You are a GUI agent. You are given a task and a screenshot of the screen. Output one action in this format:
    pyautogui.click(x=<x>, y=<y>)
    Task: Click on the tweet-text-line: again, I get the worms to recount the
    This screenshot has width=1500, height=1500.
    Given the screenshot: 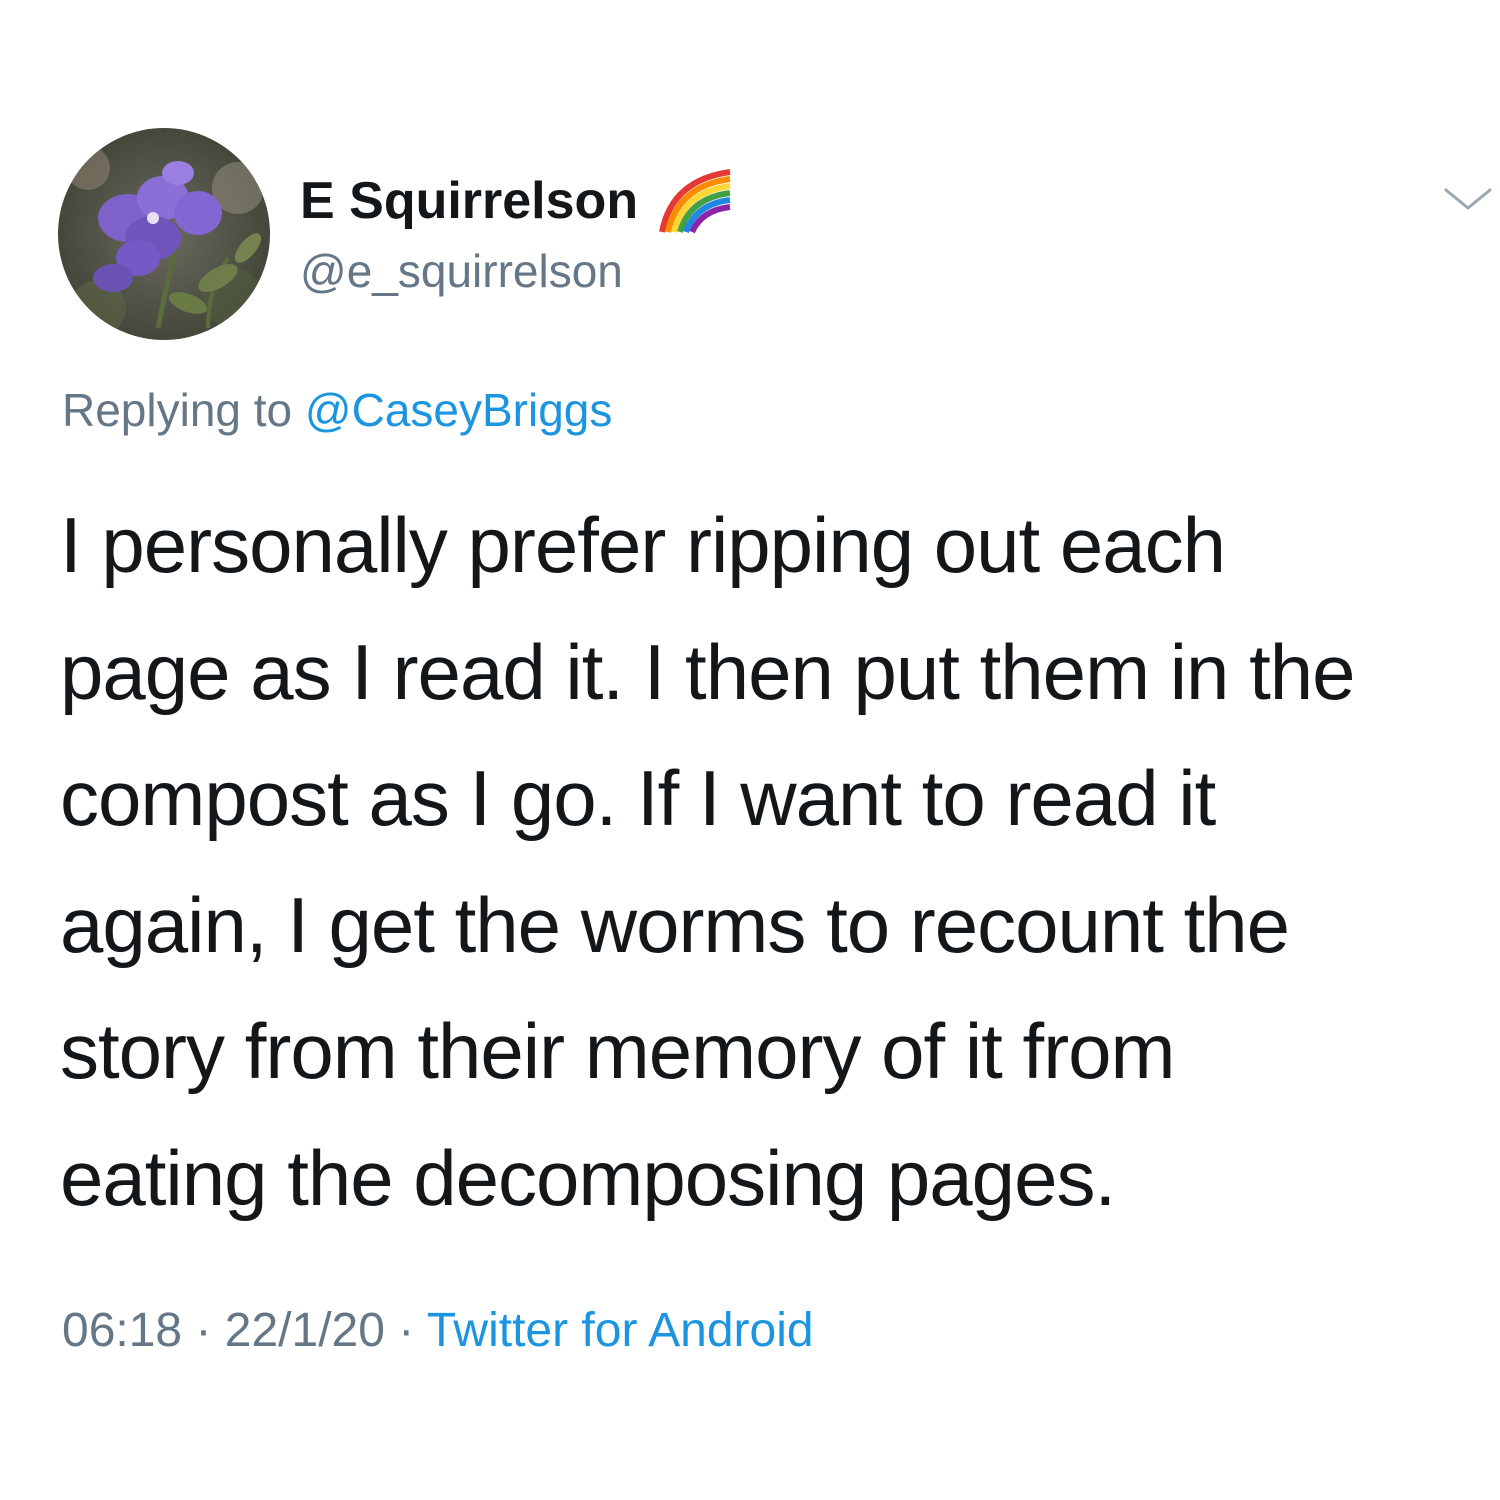 What is the action you would take?
    pyautogui.click(x=675, y=924)
    